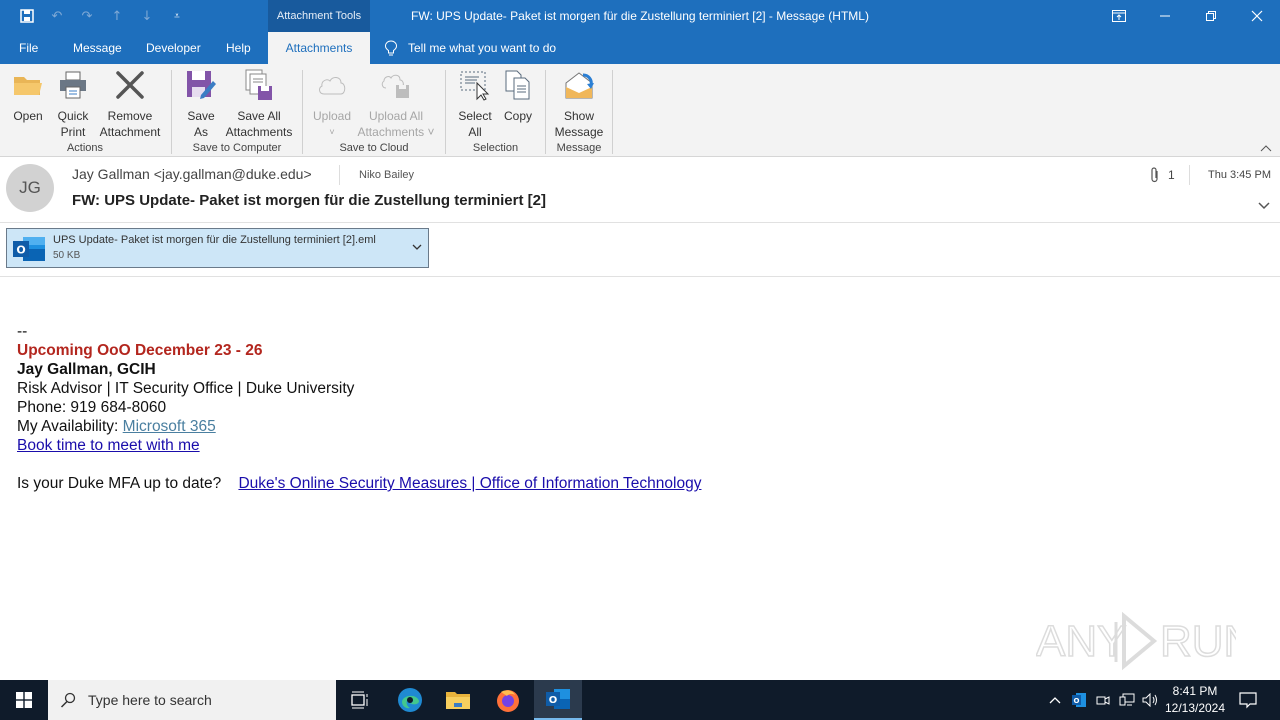  What do you see at coordinates (386, 175) in the screenshot?
I see `recipient: Niko Bailey` at bounding box center [386, 175].